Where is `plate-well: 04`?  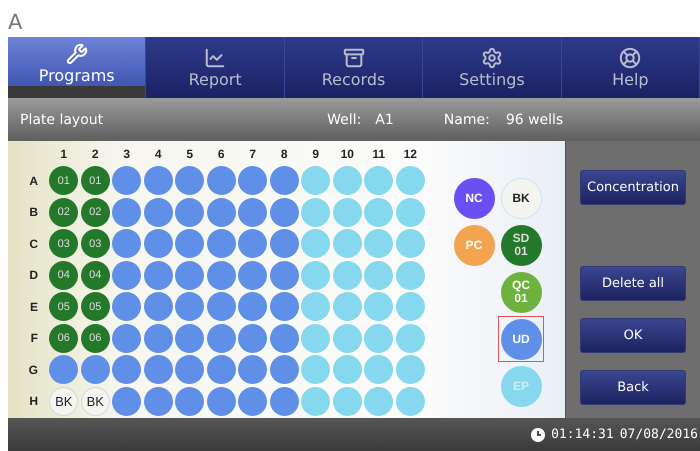 plate-well: 04 is located at coordinates (63, 275).